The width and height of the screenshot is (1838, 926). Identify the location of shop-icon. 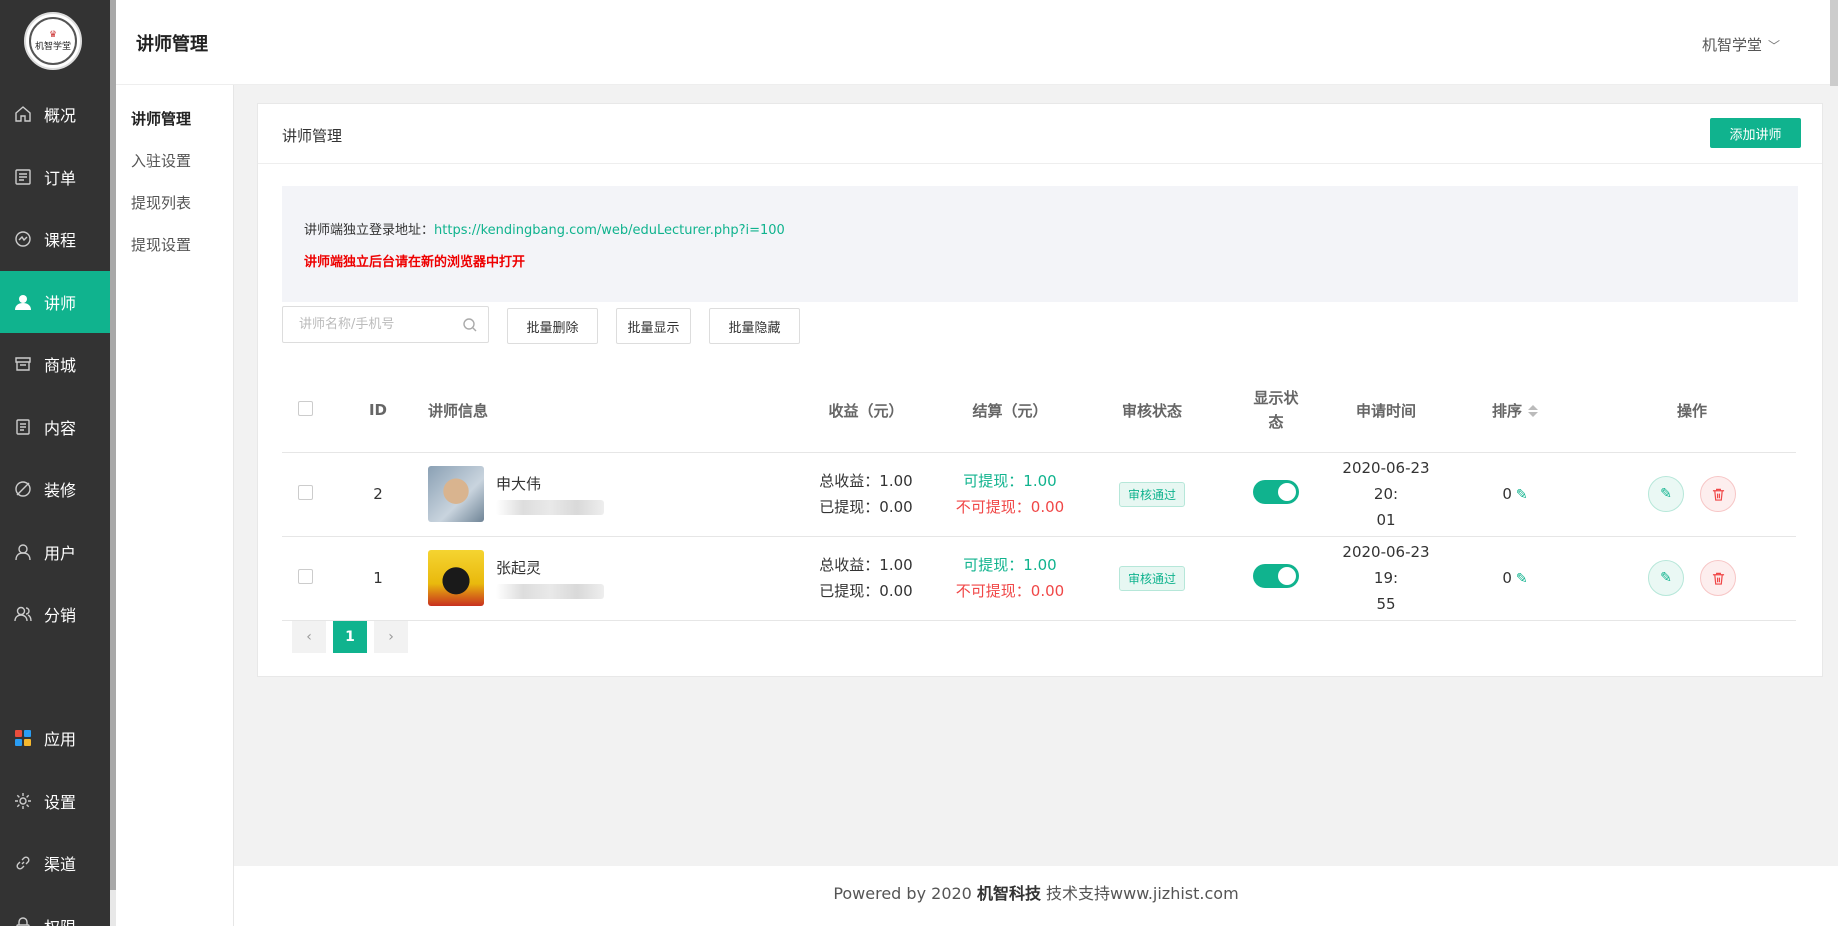
(23, 364).